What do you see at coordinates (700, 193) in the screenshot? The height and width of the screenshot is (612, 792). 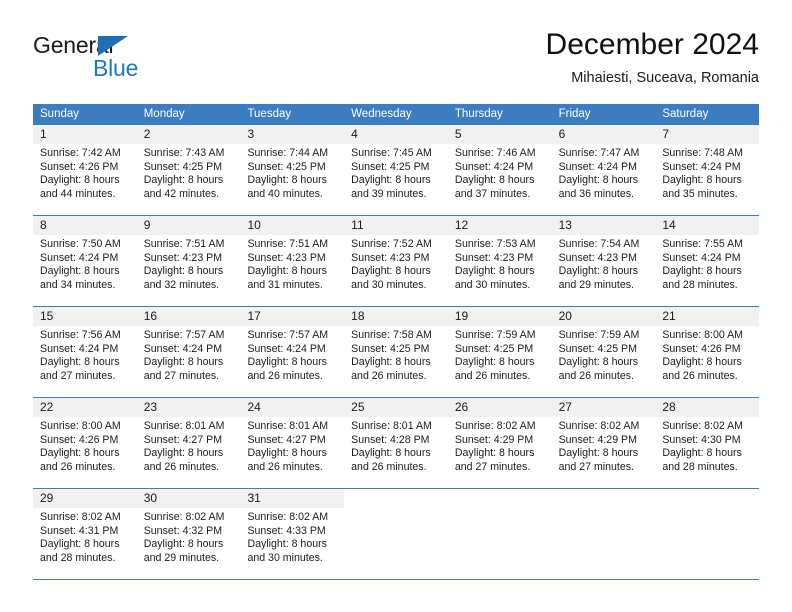 I see `day-detail-line: and 35 minutes.` at bounding box center [700, 193].